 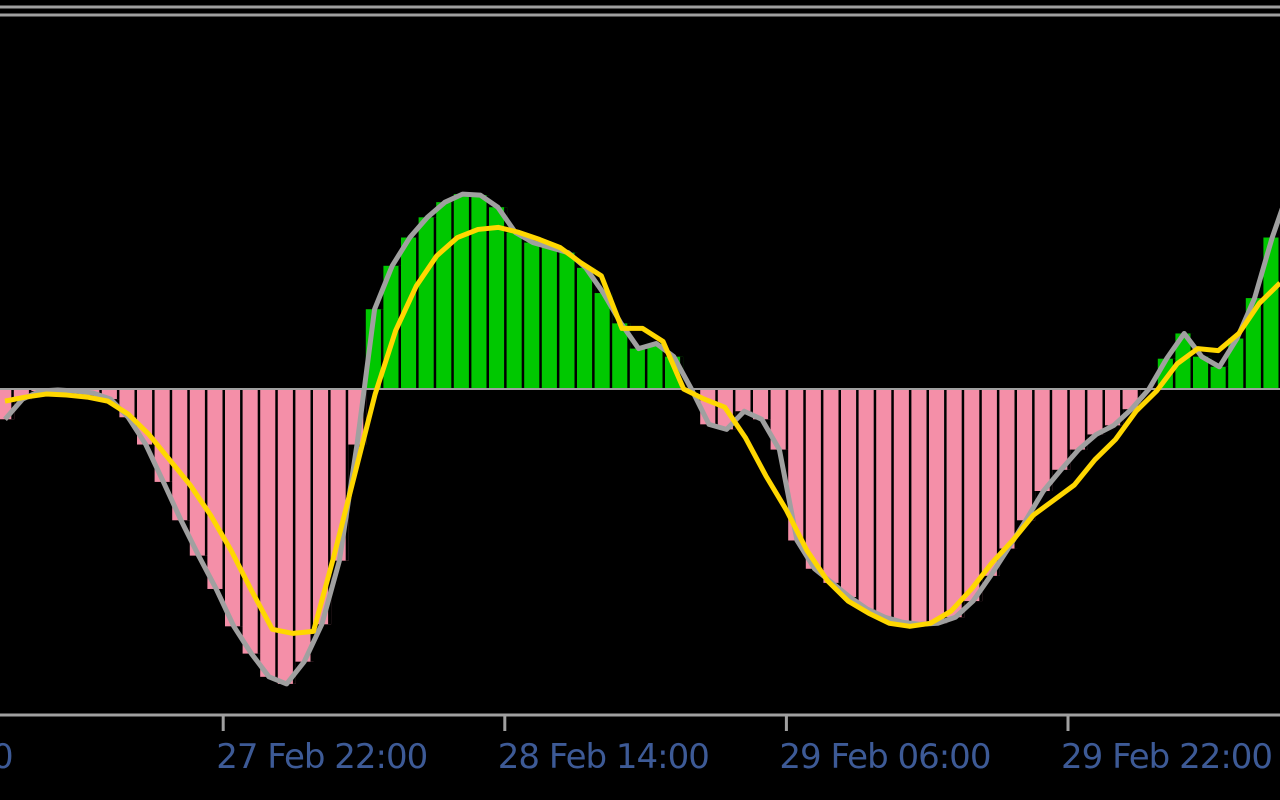 What do you see at coordinates (603, 757) in the screenshot?
I see `x-tick-label: 28 Feb 14:00` at bounding box center [603, 757].